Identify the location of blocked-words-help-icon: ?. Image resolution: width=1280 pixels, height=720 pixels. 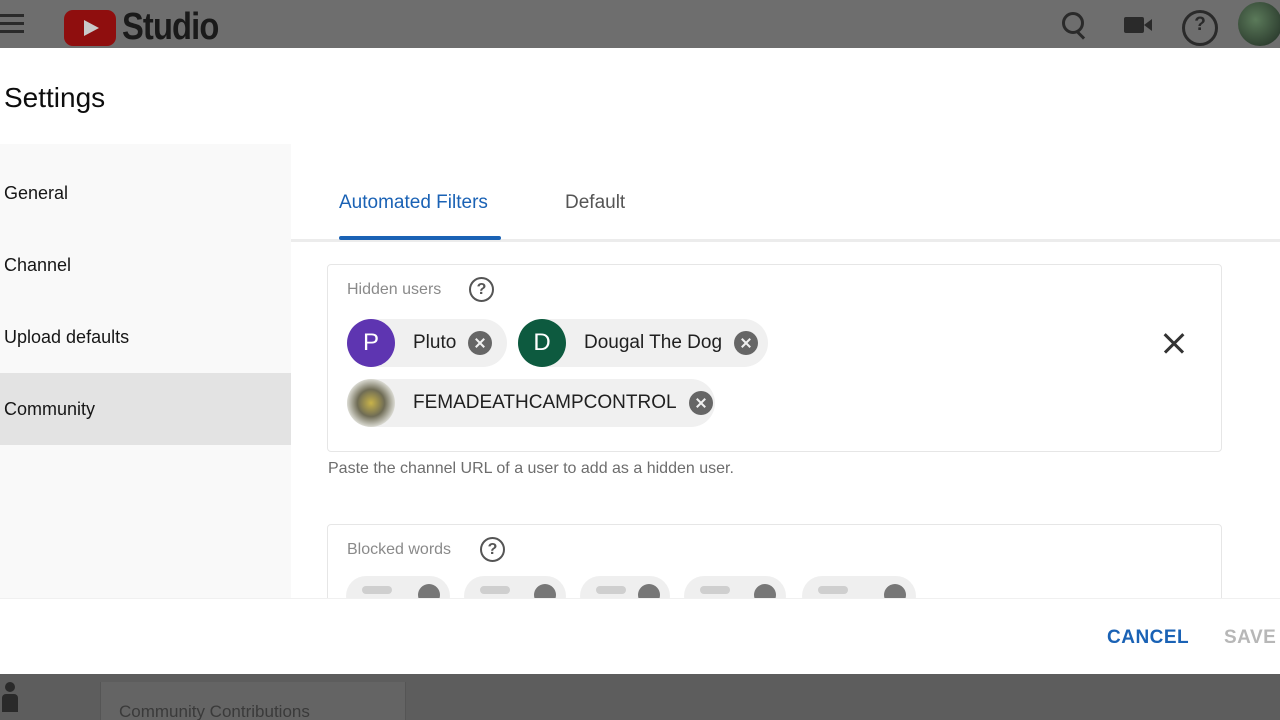
(492, 549).